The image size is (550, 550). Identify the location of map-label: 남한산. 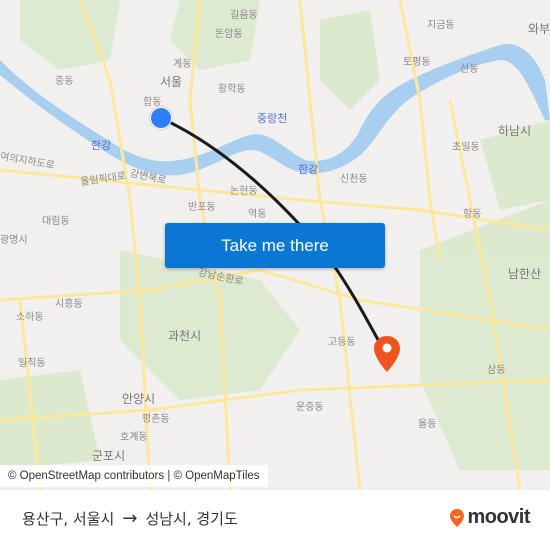
(525, 274).